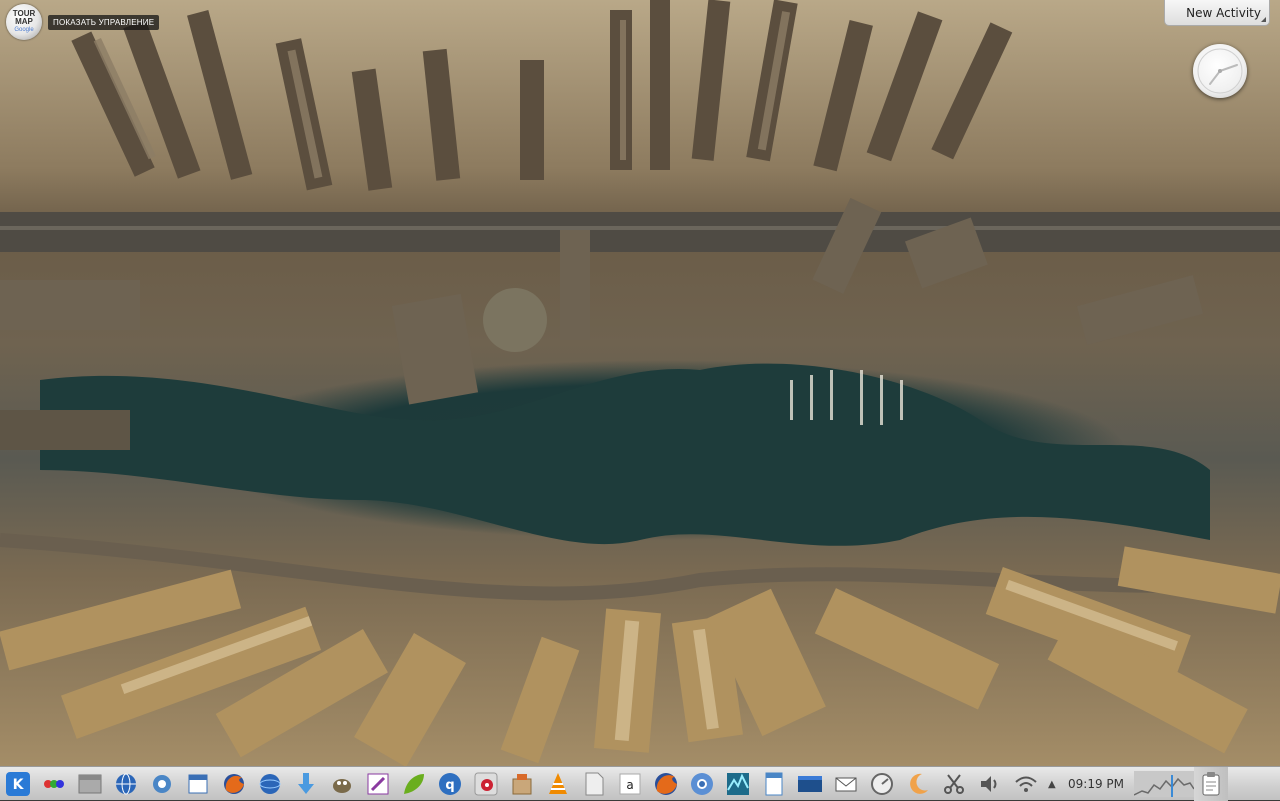  I want to click on svg-text: q, so click(449, 785).